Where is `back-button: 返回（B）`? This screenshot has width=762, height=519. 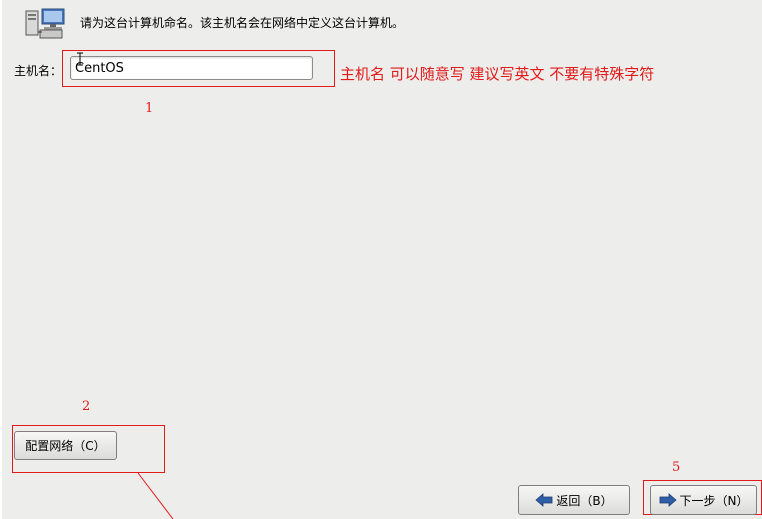
back-button: 返回（B） is located at coordinates (574, 500).